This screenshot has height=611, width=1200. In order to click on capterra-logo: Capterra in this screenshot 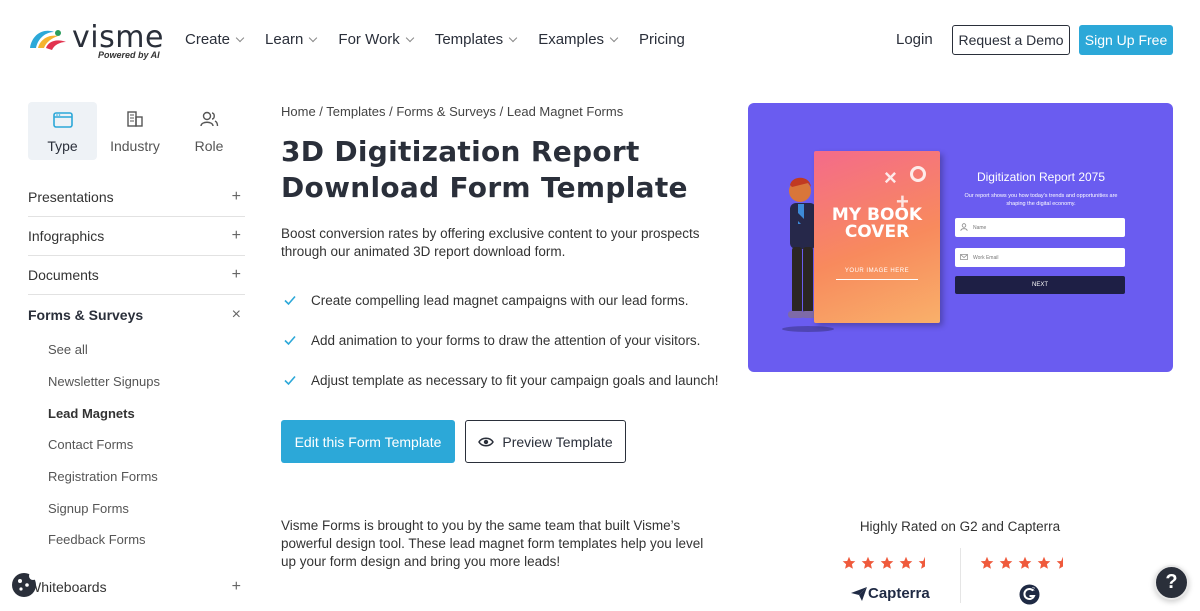, I will do `click(890, 593)`.